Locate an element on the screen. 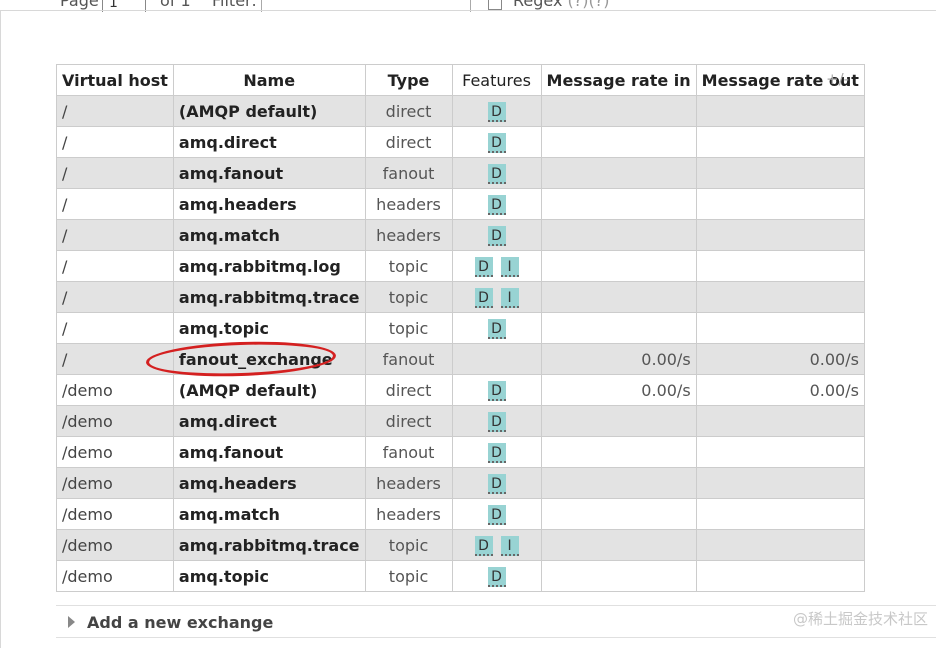 Image resolution: width=936 pixels, height=648 pixels. table-row: / amq.fanout fanout D is located at coordinates (460, 173).